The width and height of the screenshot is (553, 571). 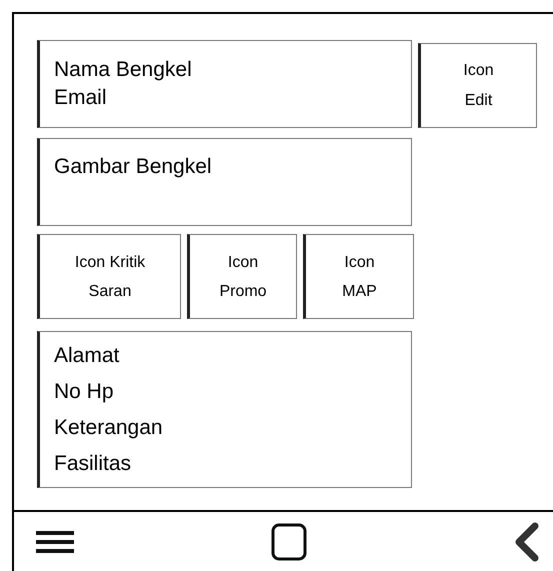 What do you see at coordinates (80, 98) in the screenshot?
I see `profile-text: Email` at bounding box center [80, 98].